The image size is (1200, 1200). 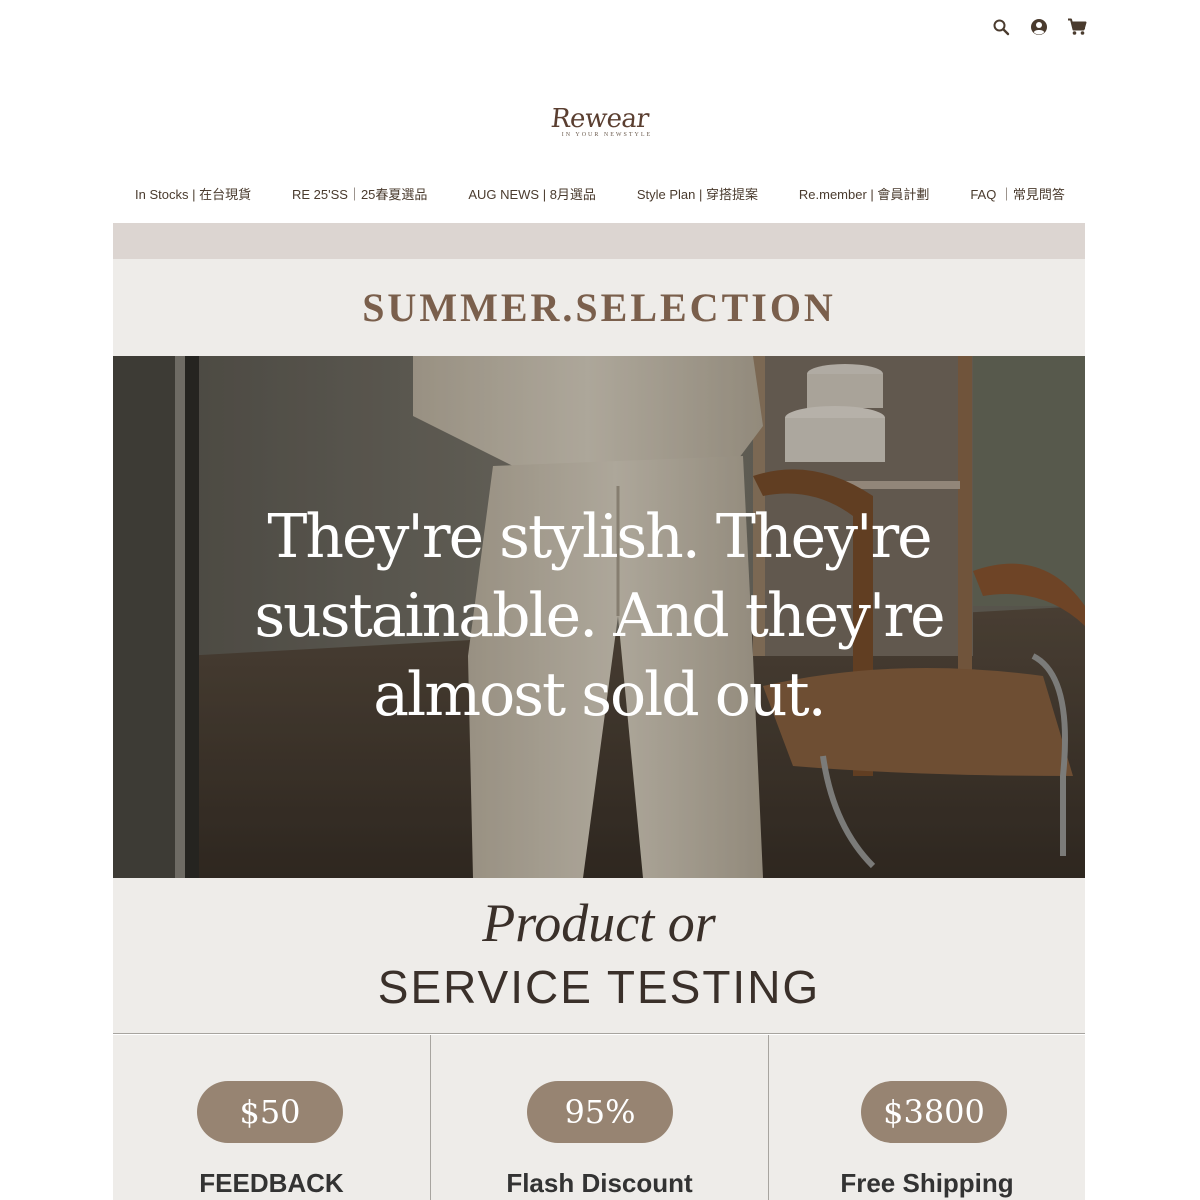 I want to click on section-header: SUMMER.SELECTION, so click(x=599, y=307).